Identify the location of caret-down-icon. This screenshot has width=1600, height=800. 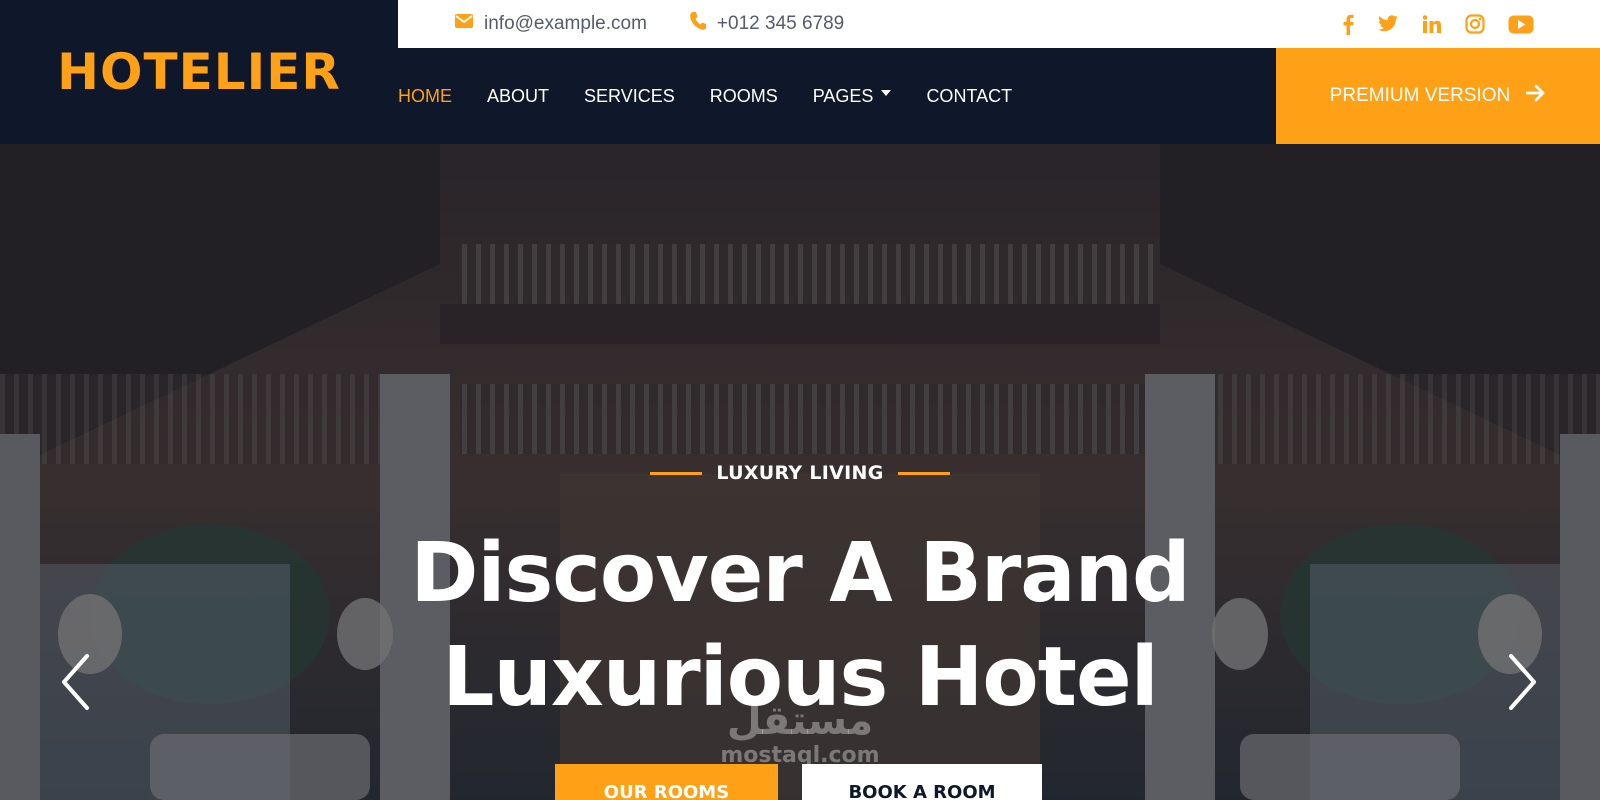
(886, 93).